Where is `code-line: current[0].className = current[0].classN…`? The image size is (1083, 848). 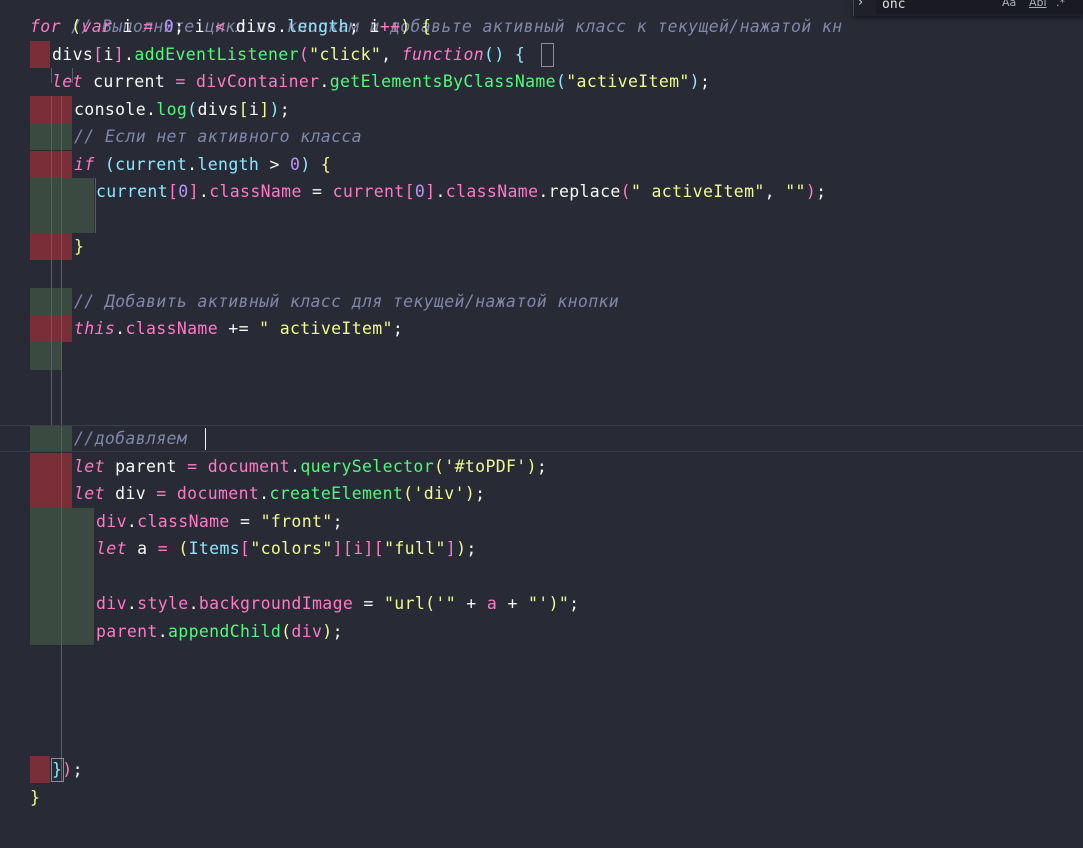 code-line: current[0].className = current[0].classN… is located at coordinates (461, 191).